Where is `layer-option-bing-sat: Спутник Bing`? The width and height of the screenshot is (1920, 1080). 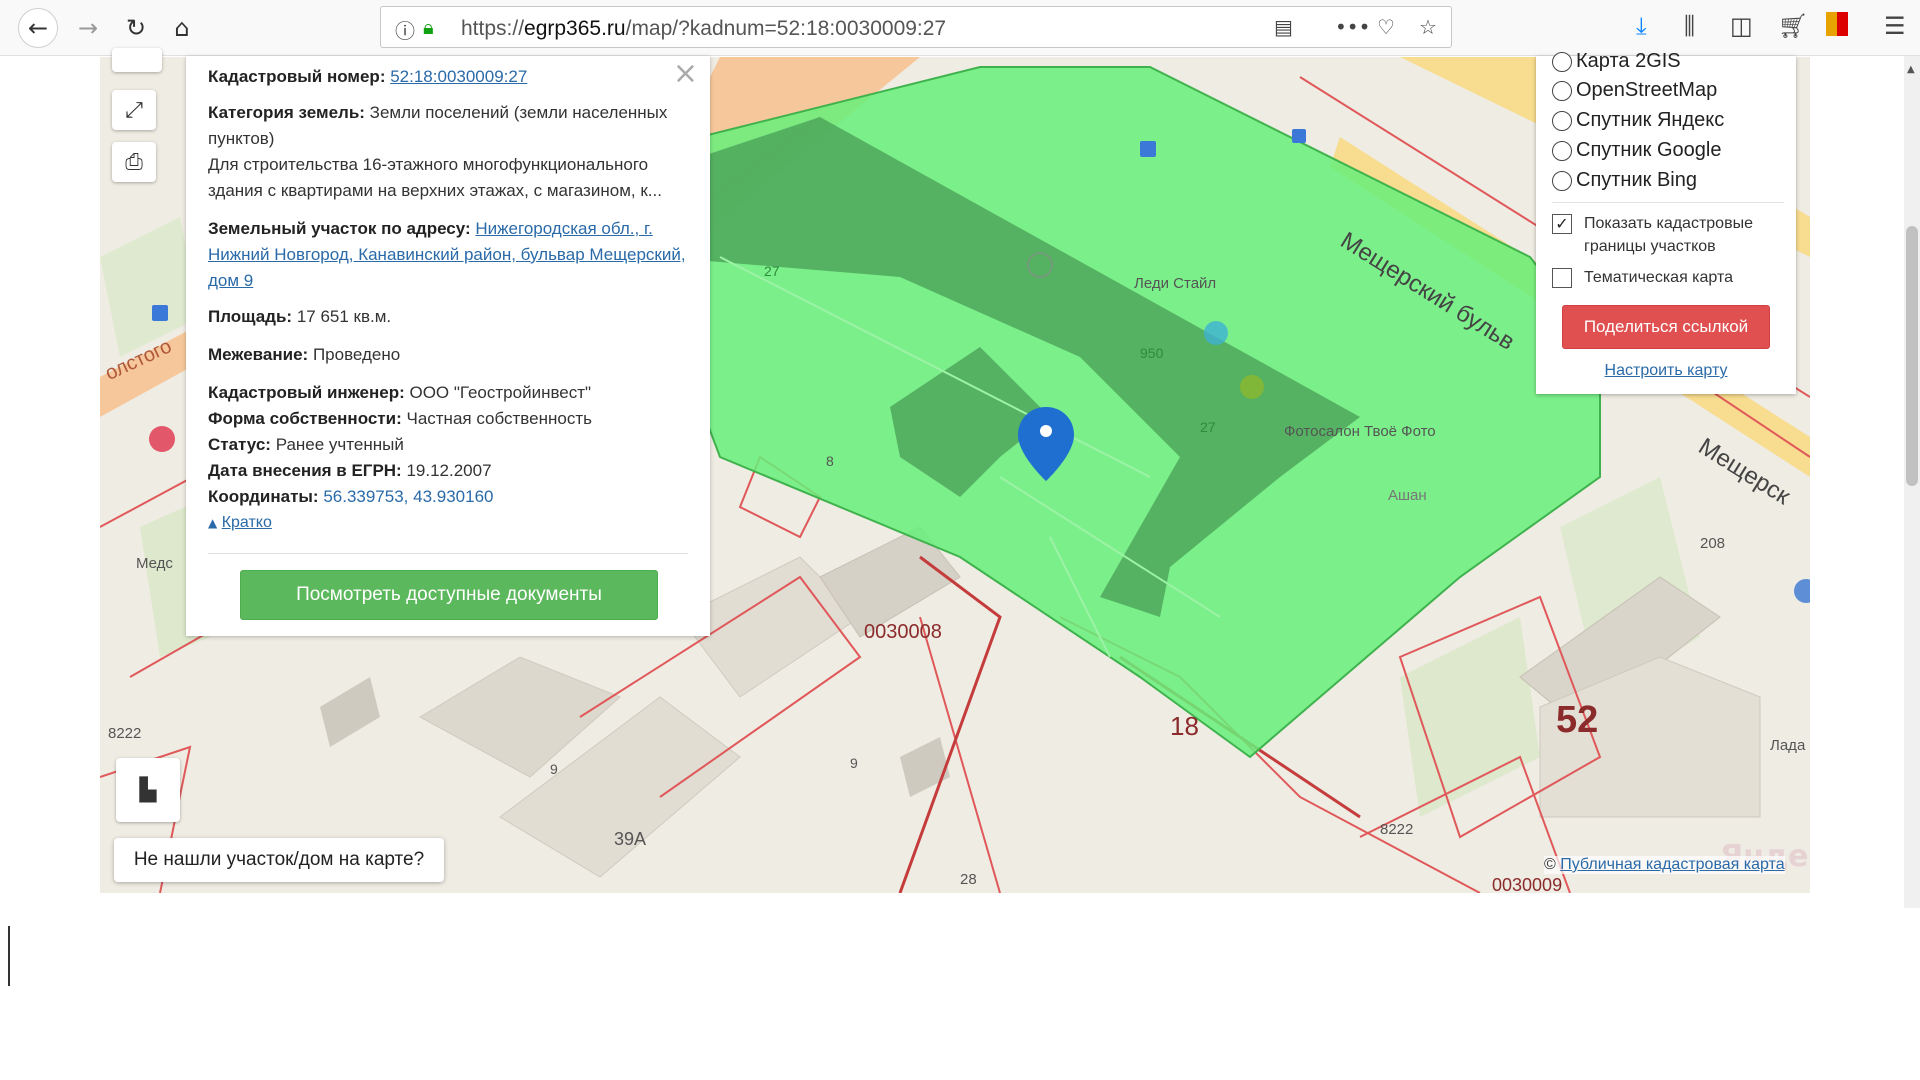 layer-option-bing-sat: Спутник Bing is located at coordinates (1624, 180).